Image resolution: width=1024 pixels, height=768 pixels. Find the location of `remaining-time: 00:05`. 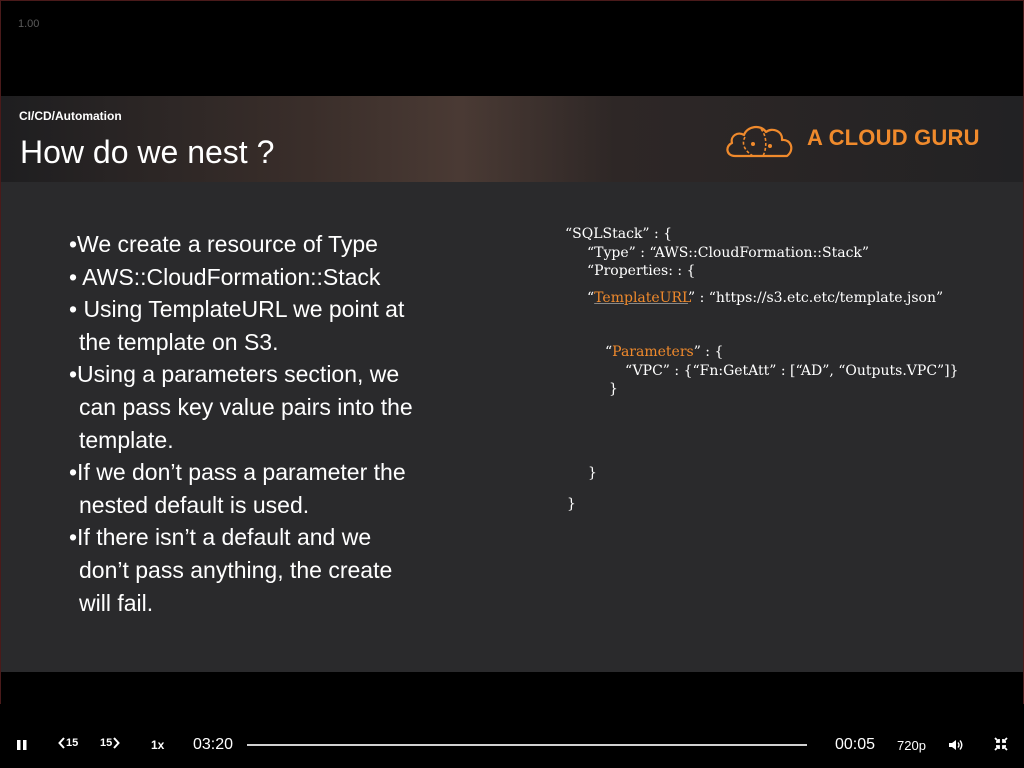

remaining-time: 00:05 is located at coordinates (855, 744).